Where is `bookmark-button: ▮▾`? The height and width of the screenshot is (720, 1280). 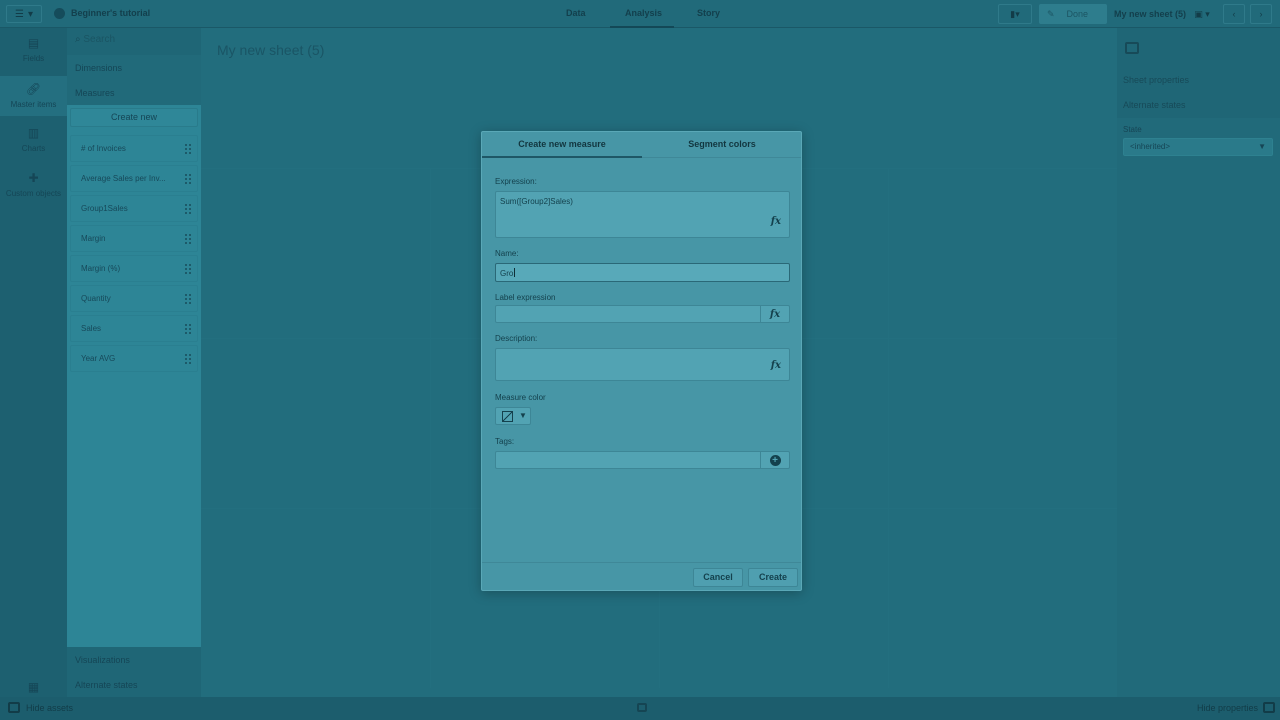 bookmark-button: ▮▾ is located at coordinates (1015, 14).